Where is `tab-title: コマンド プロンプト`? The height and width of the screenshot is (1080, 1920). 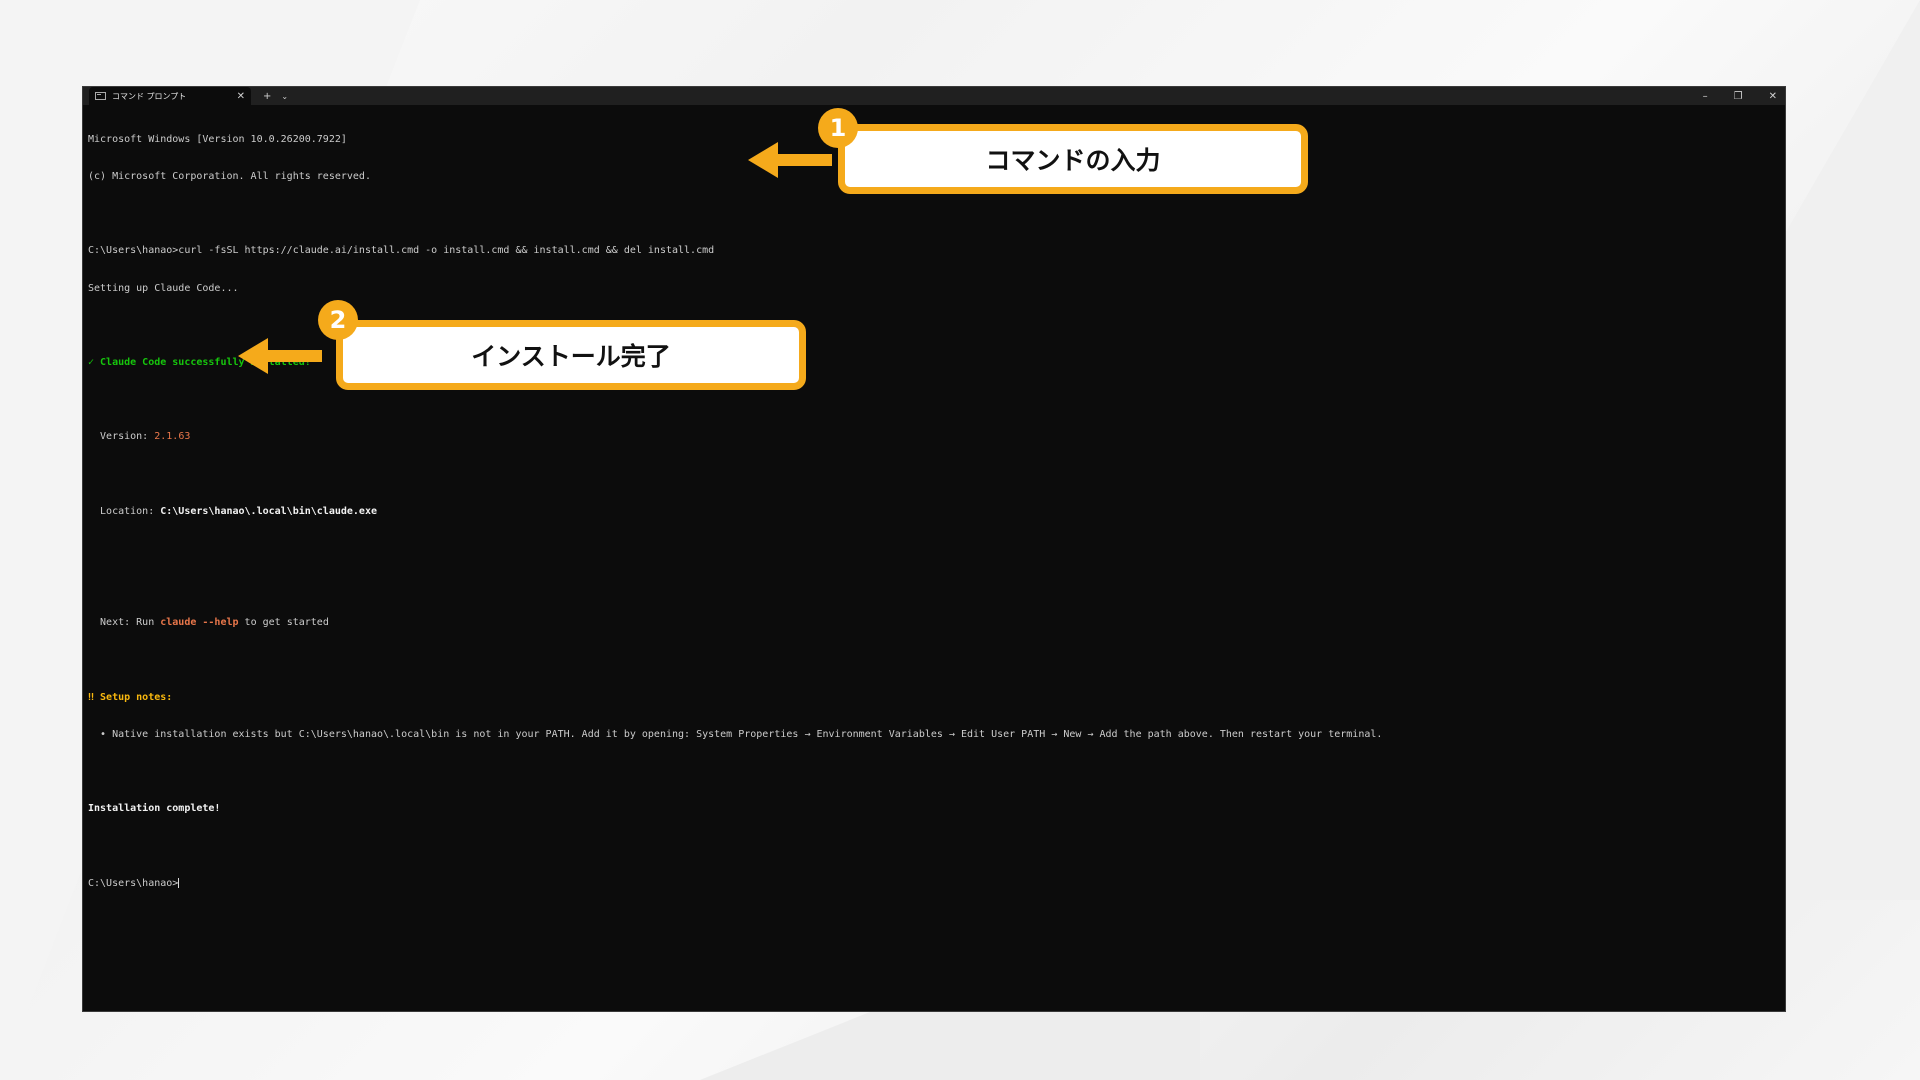
tab-title: コマンド プロンプト is located at coordinates (149, 96).